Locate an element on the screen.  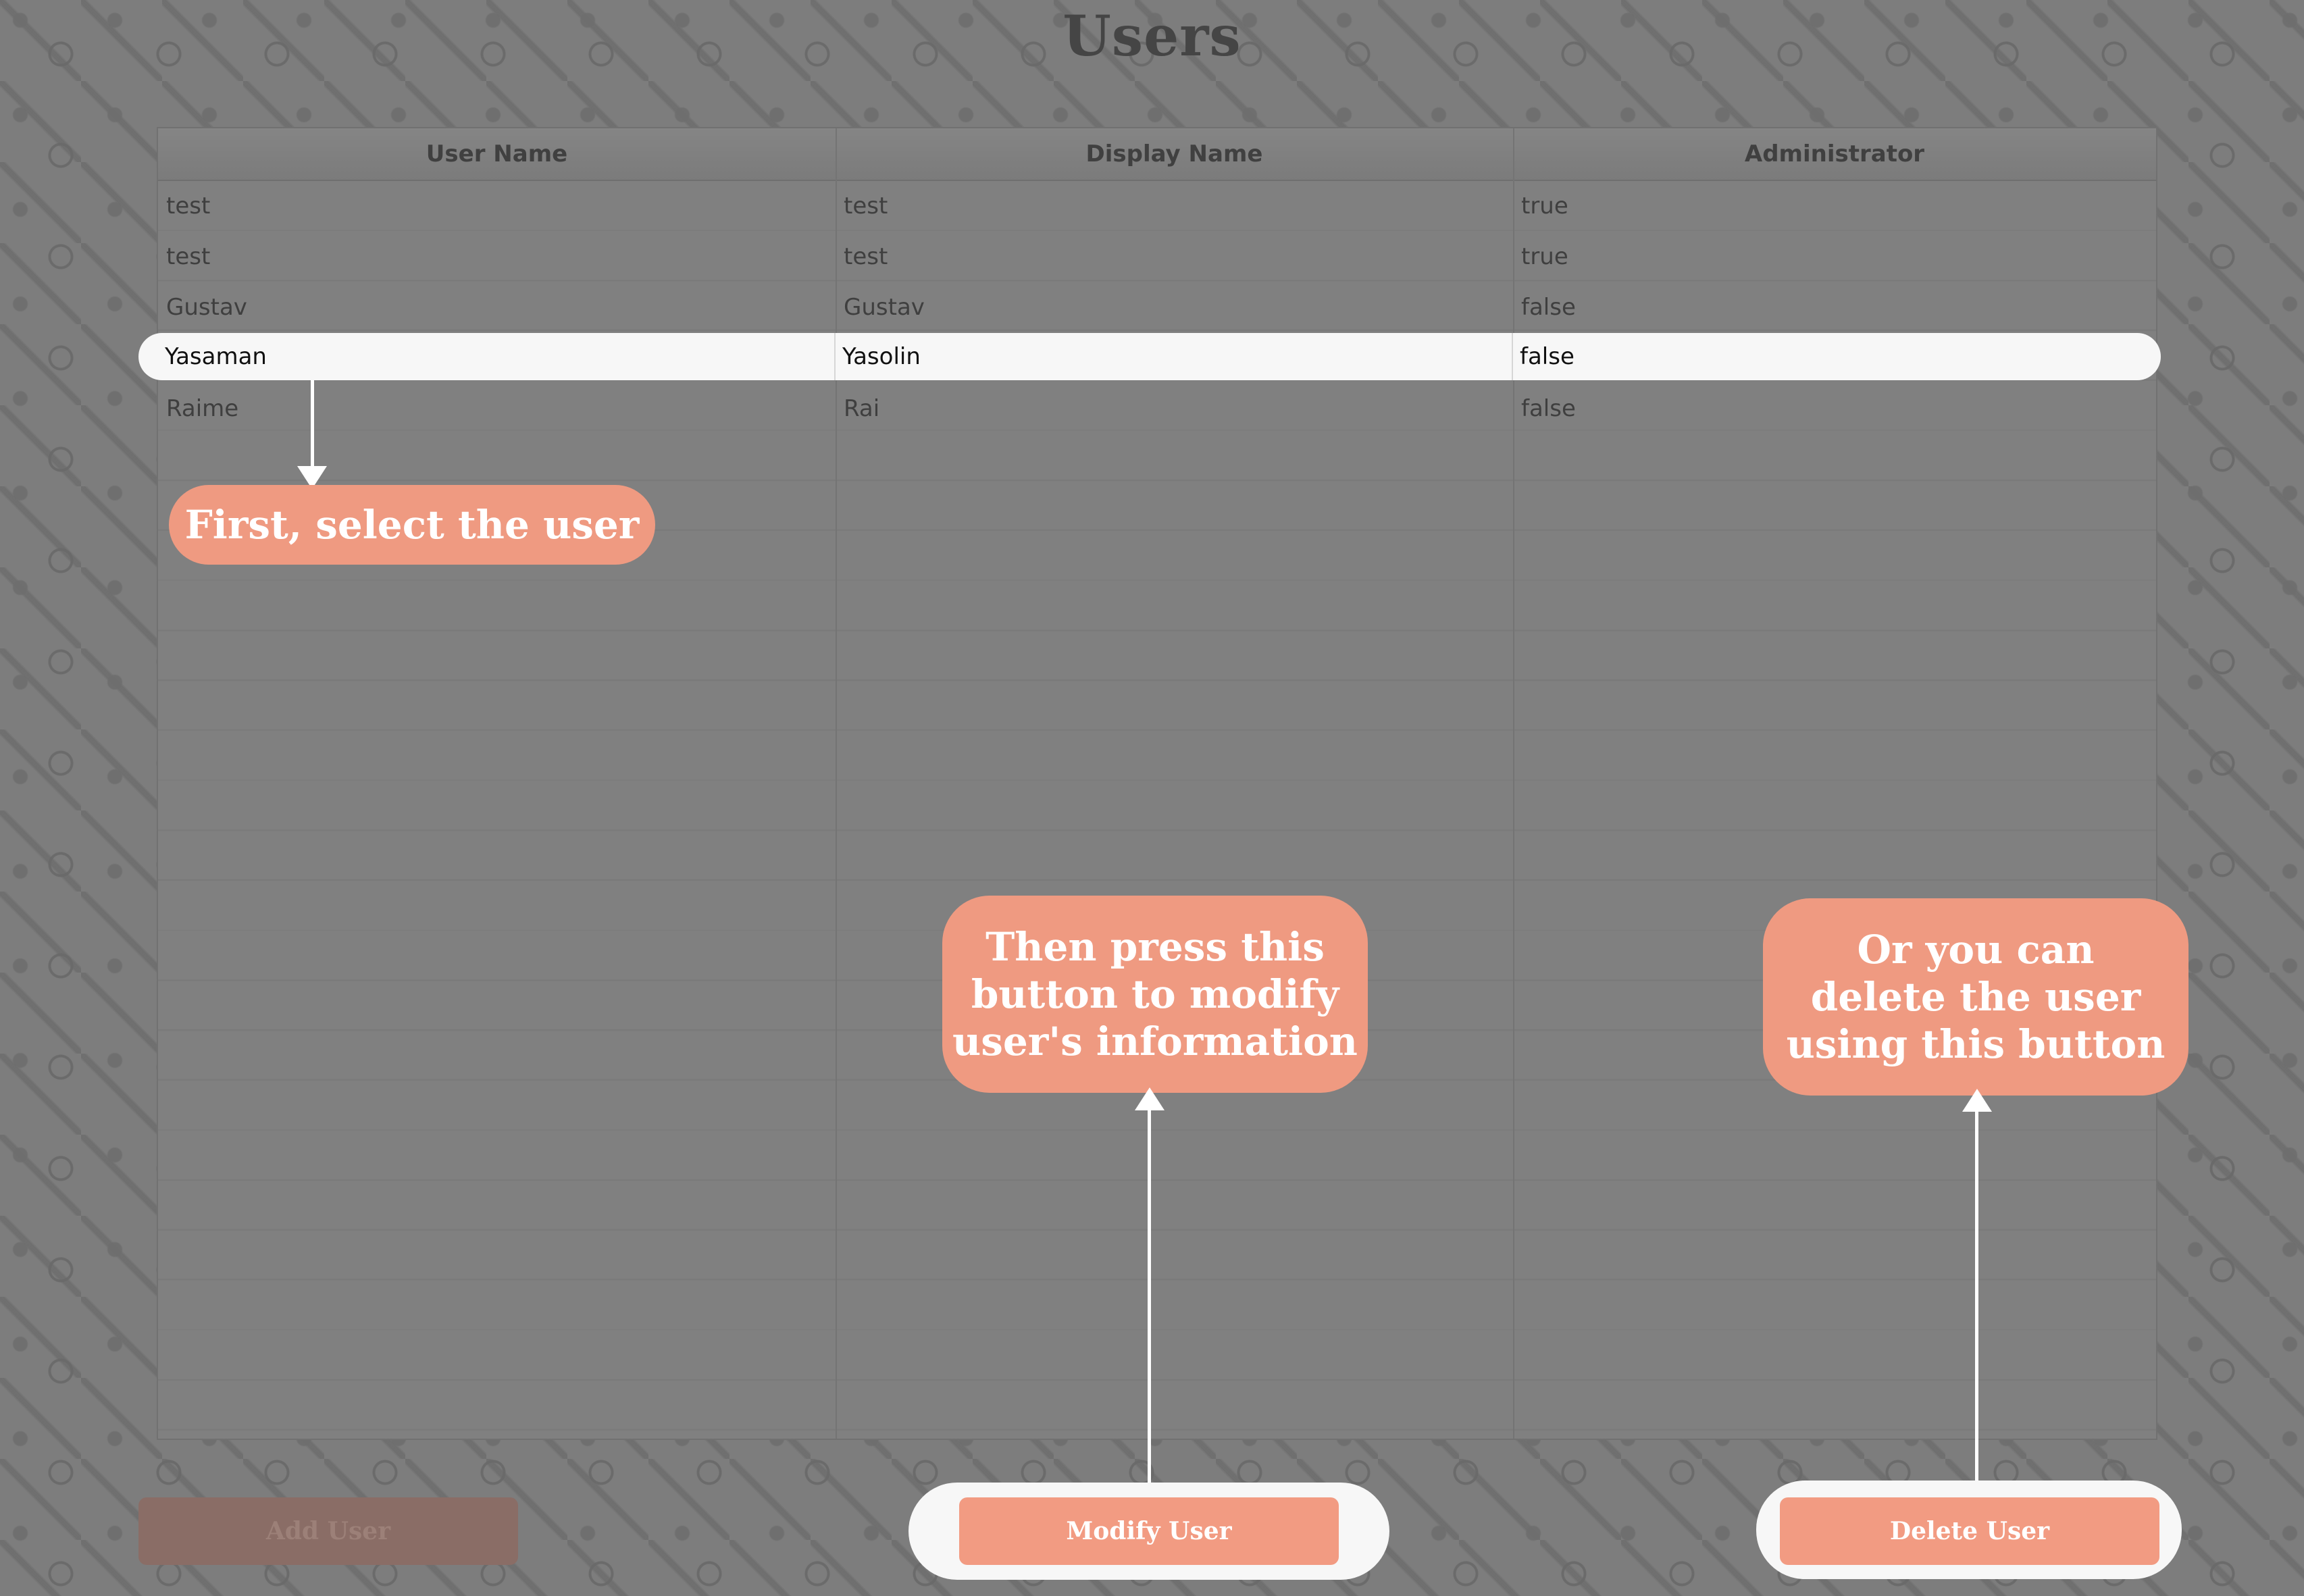
cell-user-name: Raime is located at coordinates (202, 408).